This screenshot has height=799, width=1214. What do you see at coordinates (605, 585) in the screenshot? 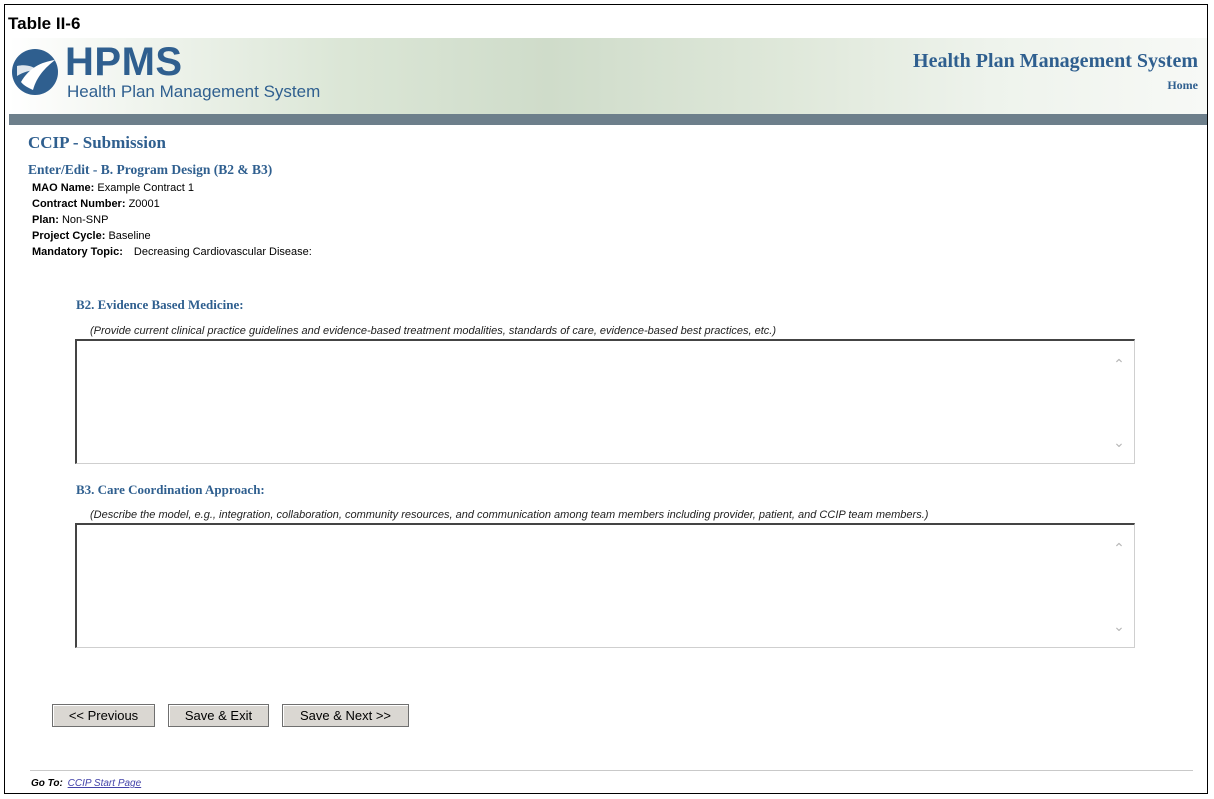
I see `care-coordination-textarea: ⌃ ⌄` at bounding box center [605, 585].